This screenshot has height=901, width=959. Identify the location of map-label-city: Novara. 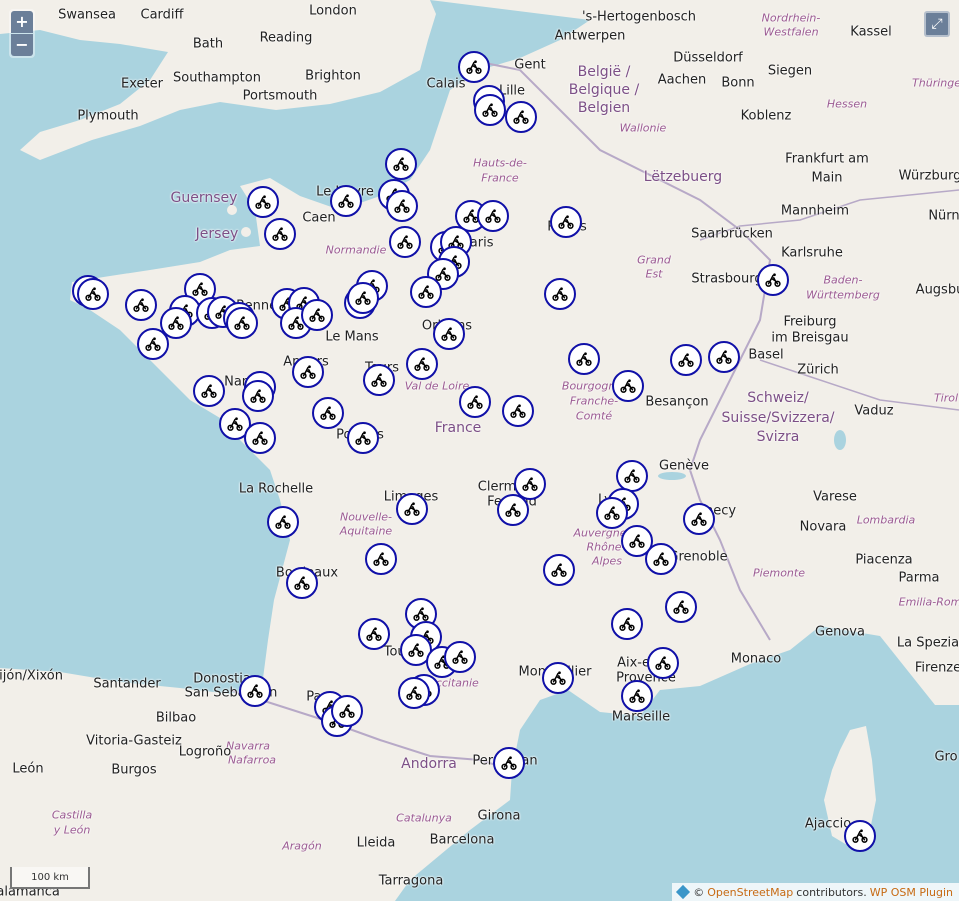
(823, 527).